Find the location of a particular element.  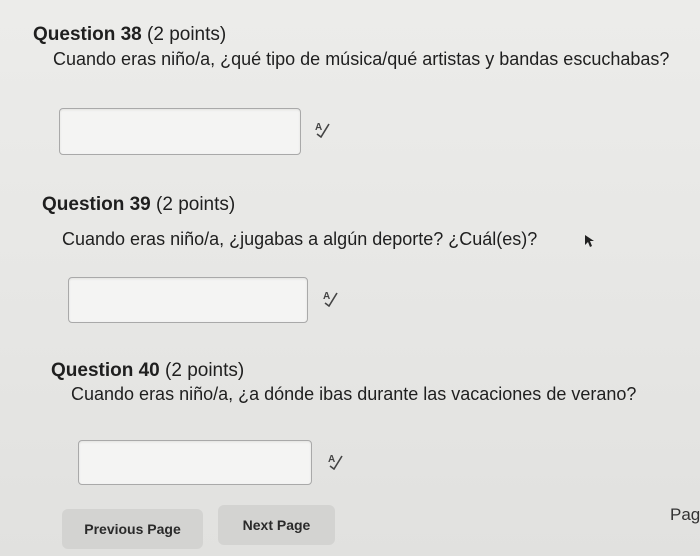

question-number: Question 40 is located at coordinates (105, 370).